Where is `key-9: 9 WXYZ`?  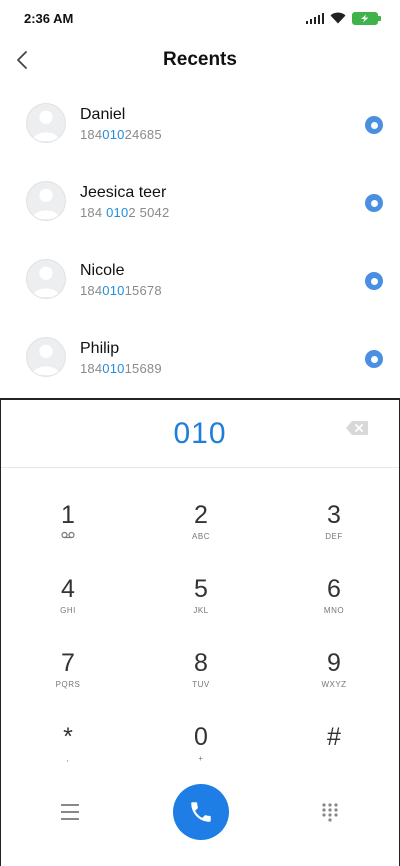
key-9: 9 WXYZ is located at coordinates (334, 678).